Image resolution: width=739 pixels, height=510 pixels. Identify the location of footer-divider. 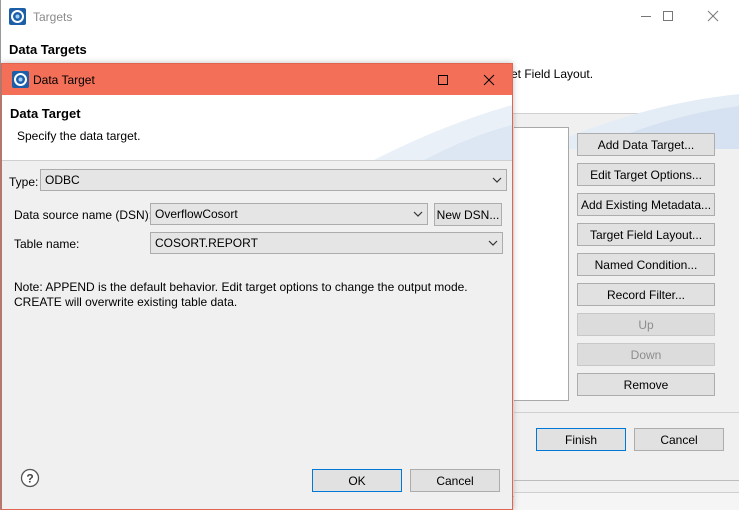
(626, 412).